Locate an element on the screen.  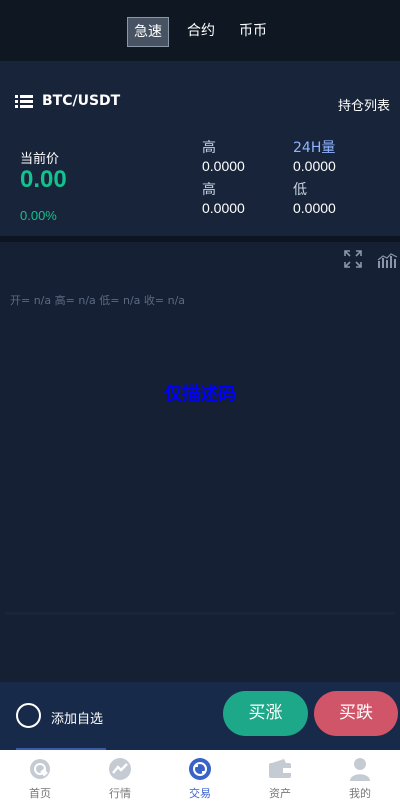
pair-name: BTC/USDT is located at coordinates (81, 101).